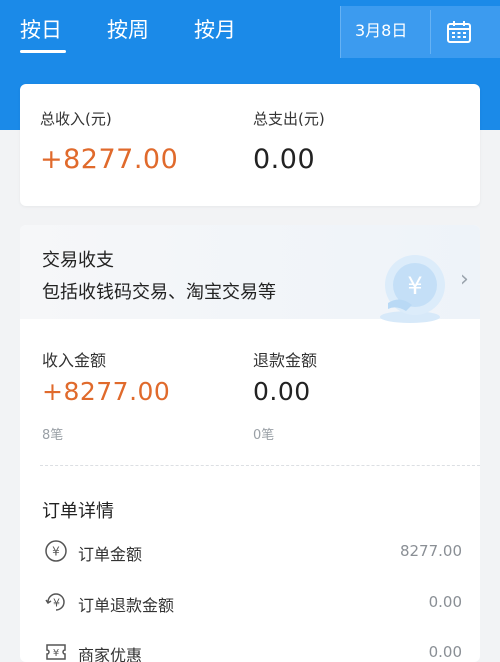 The width and height of the screenshot is (500, 662). I want to click on merchant-discount-value: 0.00, so click(445, 652).